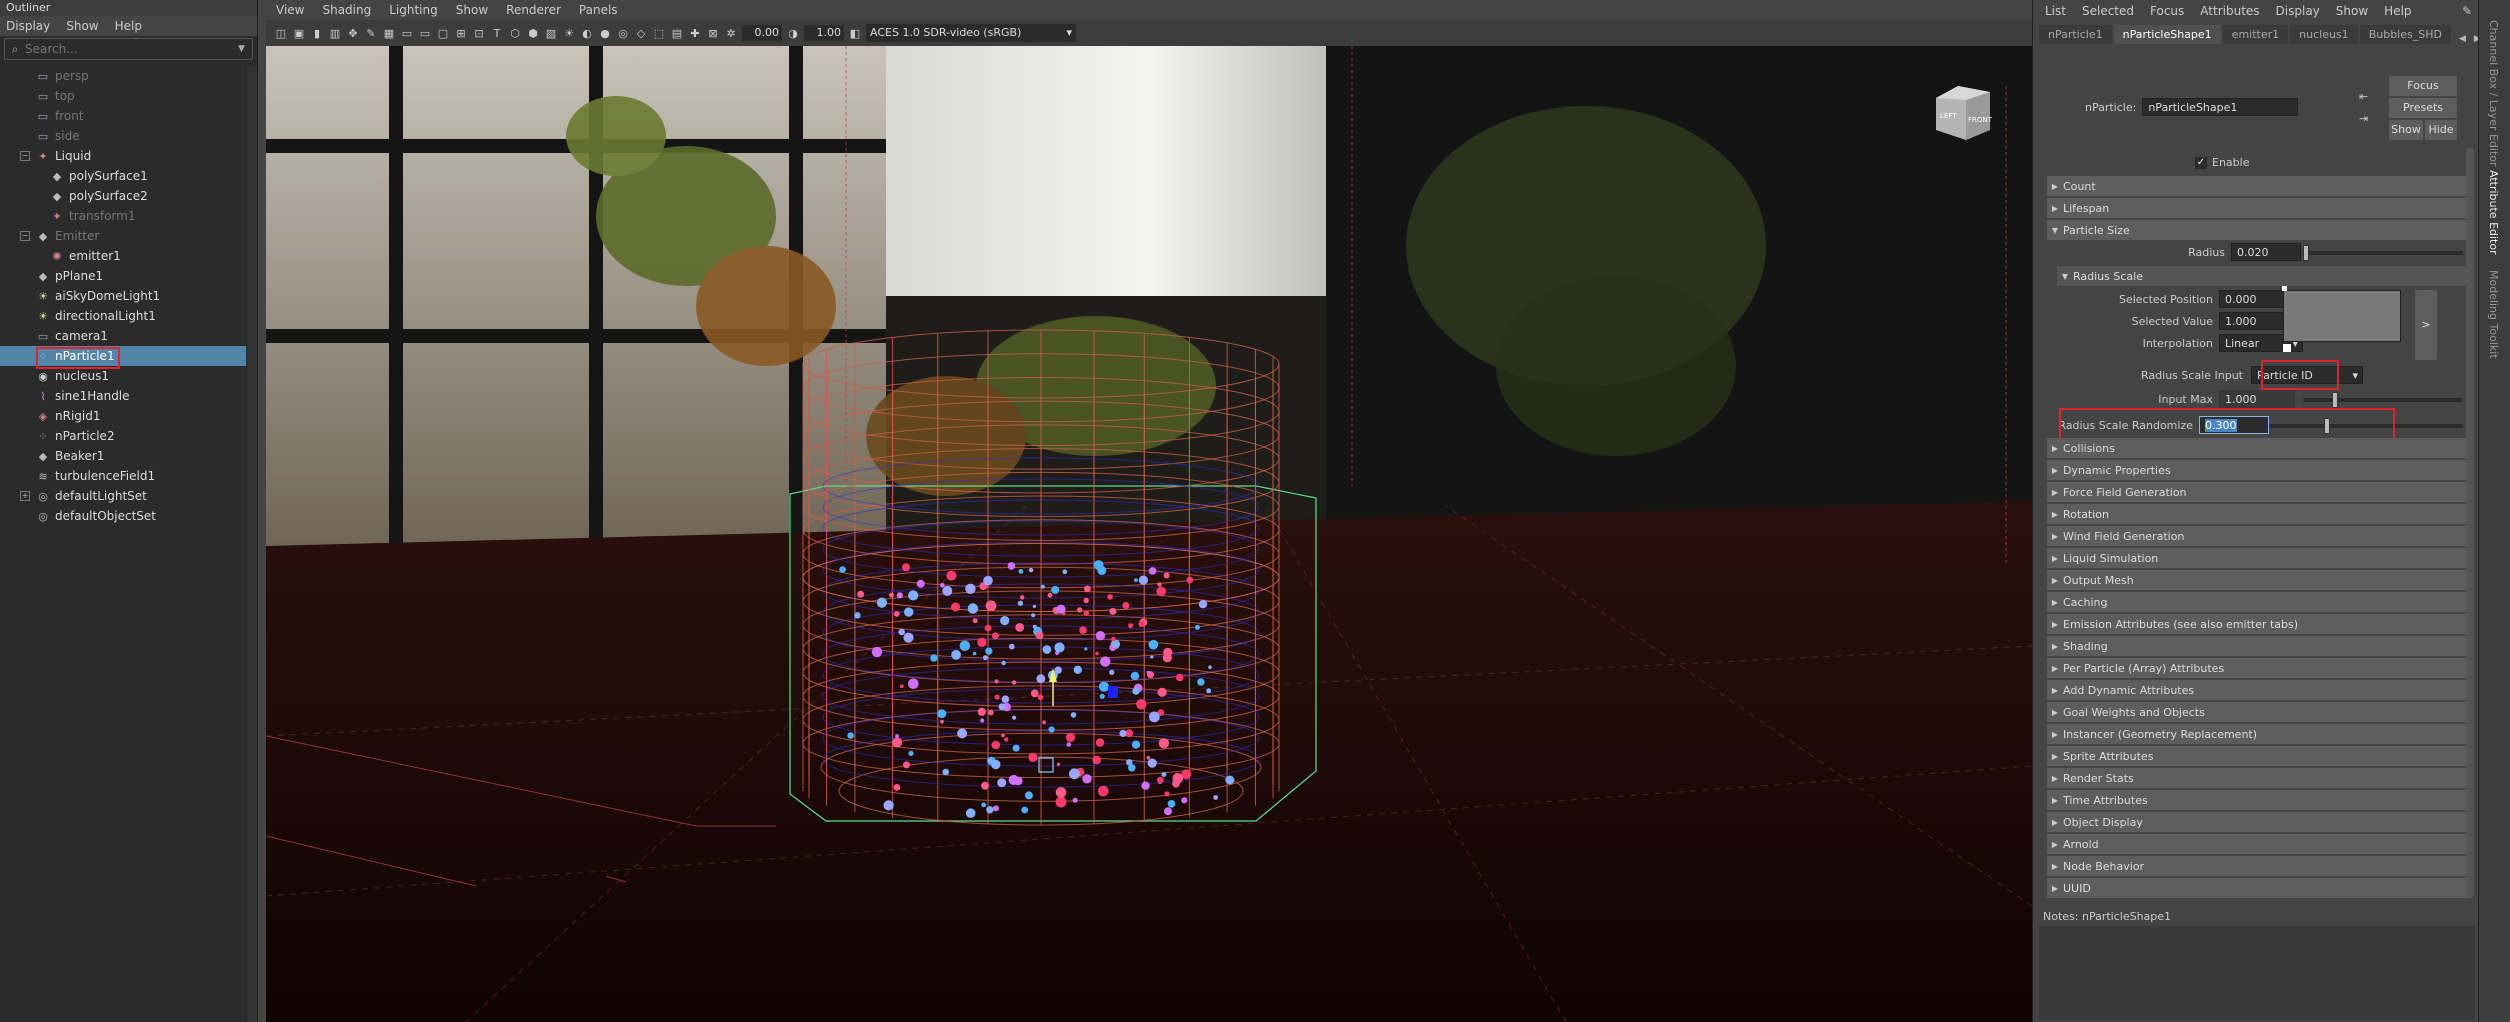 This screenshot has height=1022, width=2510. Describe the element at coordinates (472, 10) in the screenshot. I see `viewport-menu-show: Show` at that location.